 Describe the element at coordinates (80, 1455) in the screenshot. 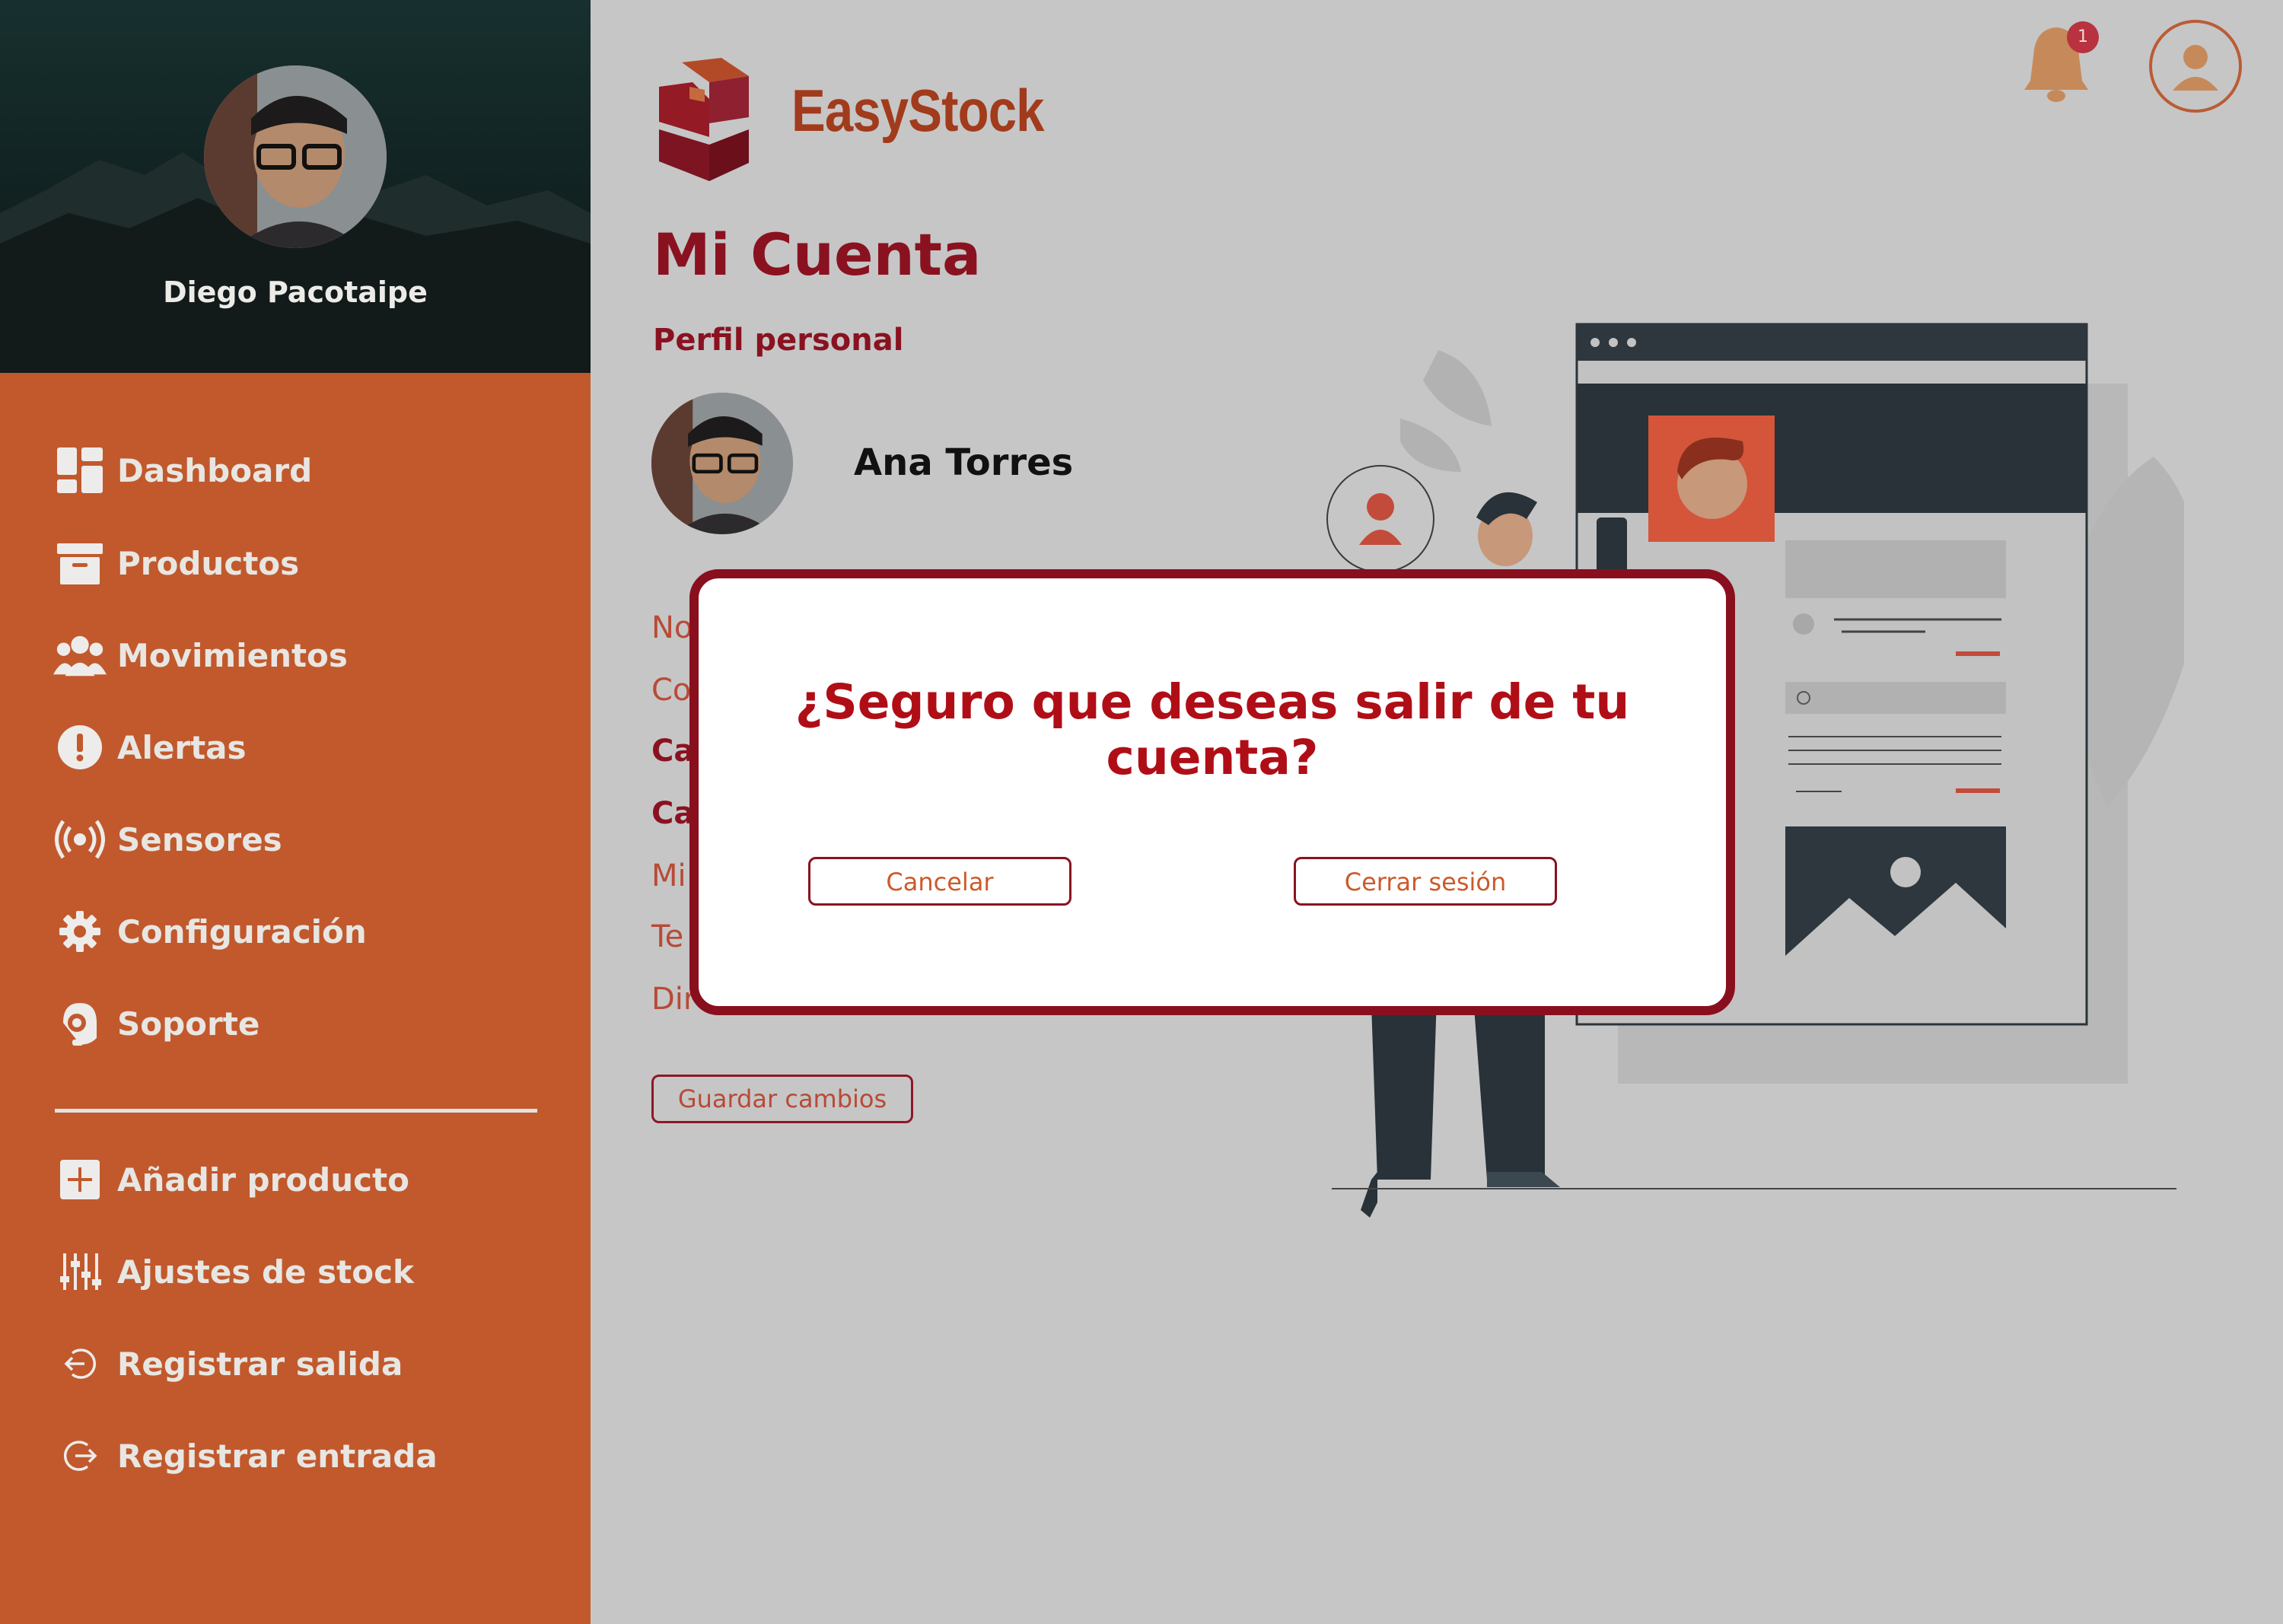

I see `enter-icon` at that location.